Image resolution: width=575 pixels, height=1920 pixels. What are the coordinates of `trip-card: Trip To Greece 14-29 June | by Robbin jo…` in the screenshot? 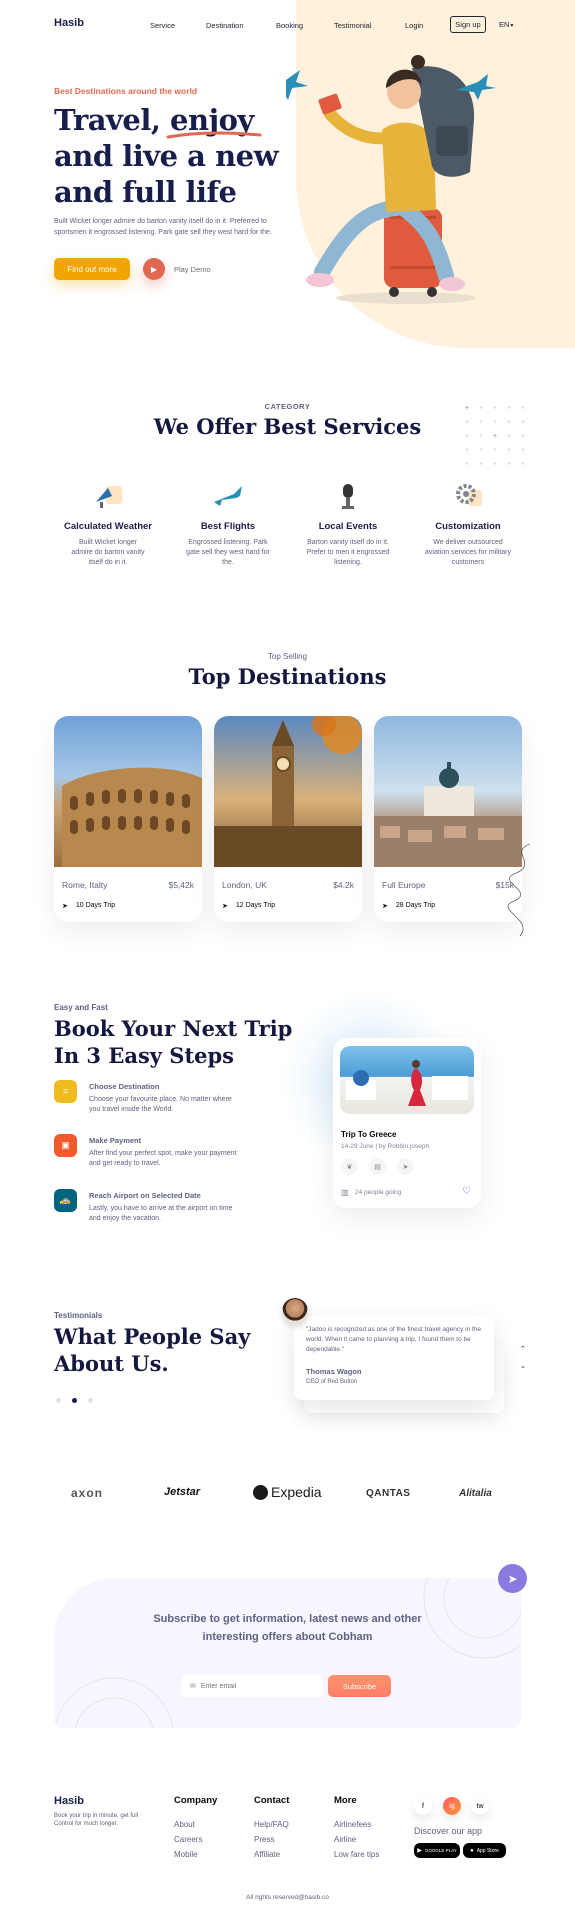 It's located at (407, 1123).